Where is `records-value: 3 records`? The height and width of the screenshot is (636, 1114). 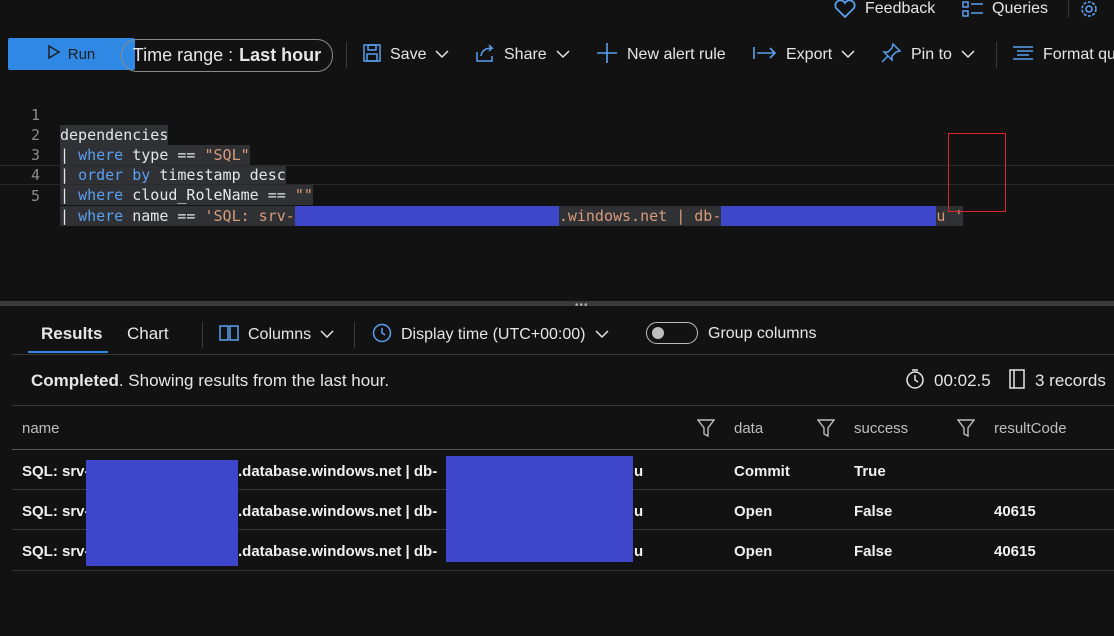 records-value: 3 records is located at coordinates (1070, 380).